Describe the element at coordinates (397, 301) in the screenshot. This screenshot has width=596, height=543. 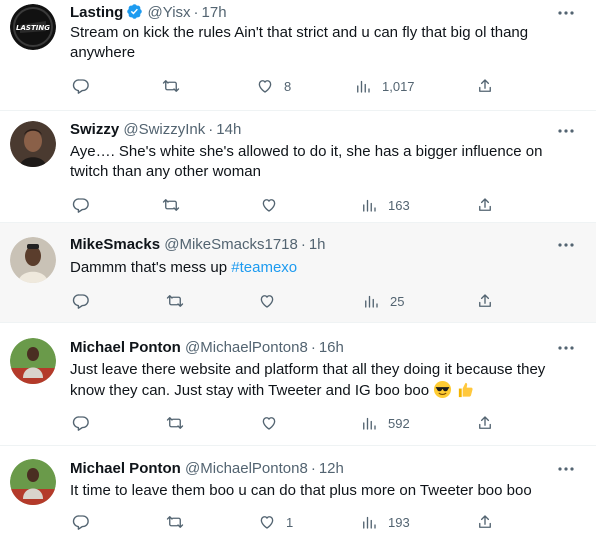
I see `view-count: 25` at that location.